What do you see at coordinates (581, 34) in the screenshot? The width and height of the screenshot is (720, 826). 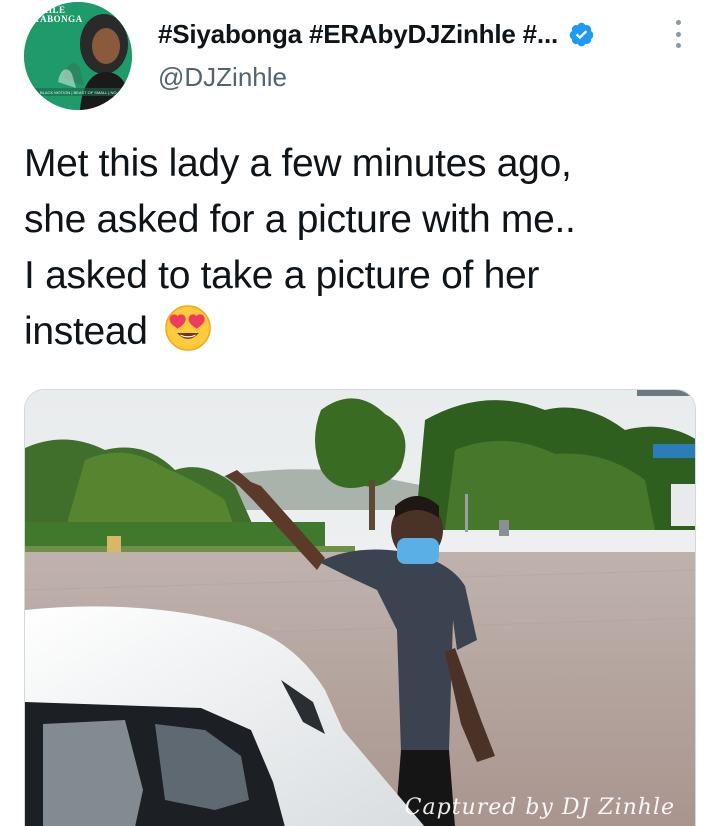 I see `verified-badge-icon` at bounding box center [581, 34].